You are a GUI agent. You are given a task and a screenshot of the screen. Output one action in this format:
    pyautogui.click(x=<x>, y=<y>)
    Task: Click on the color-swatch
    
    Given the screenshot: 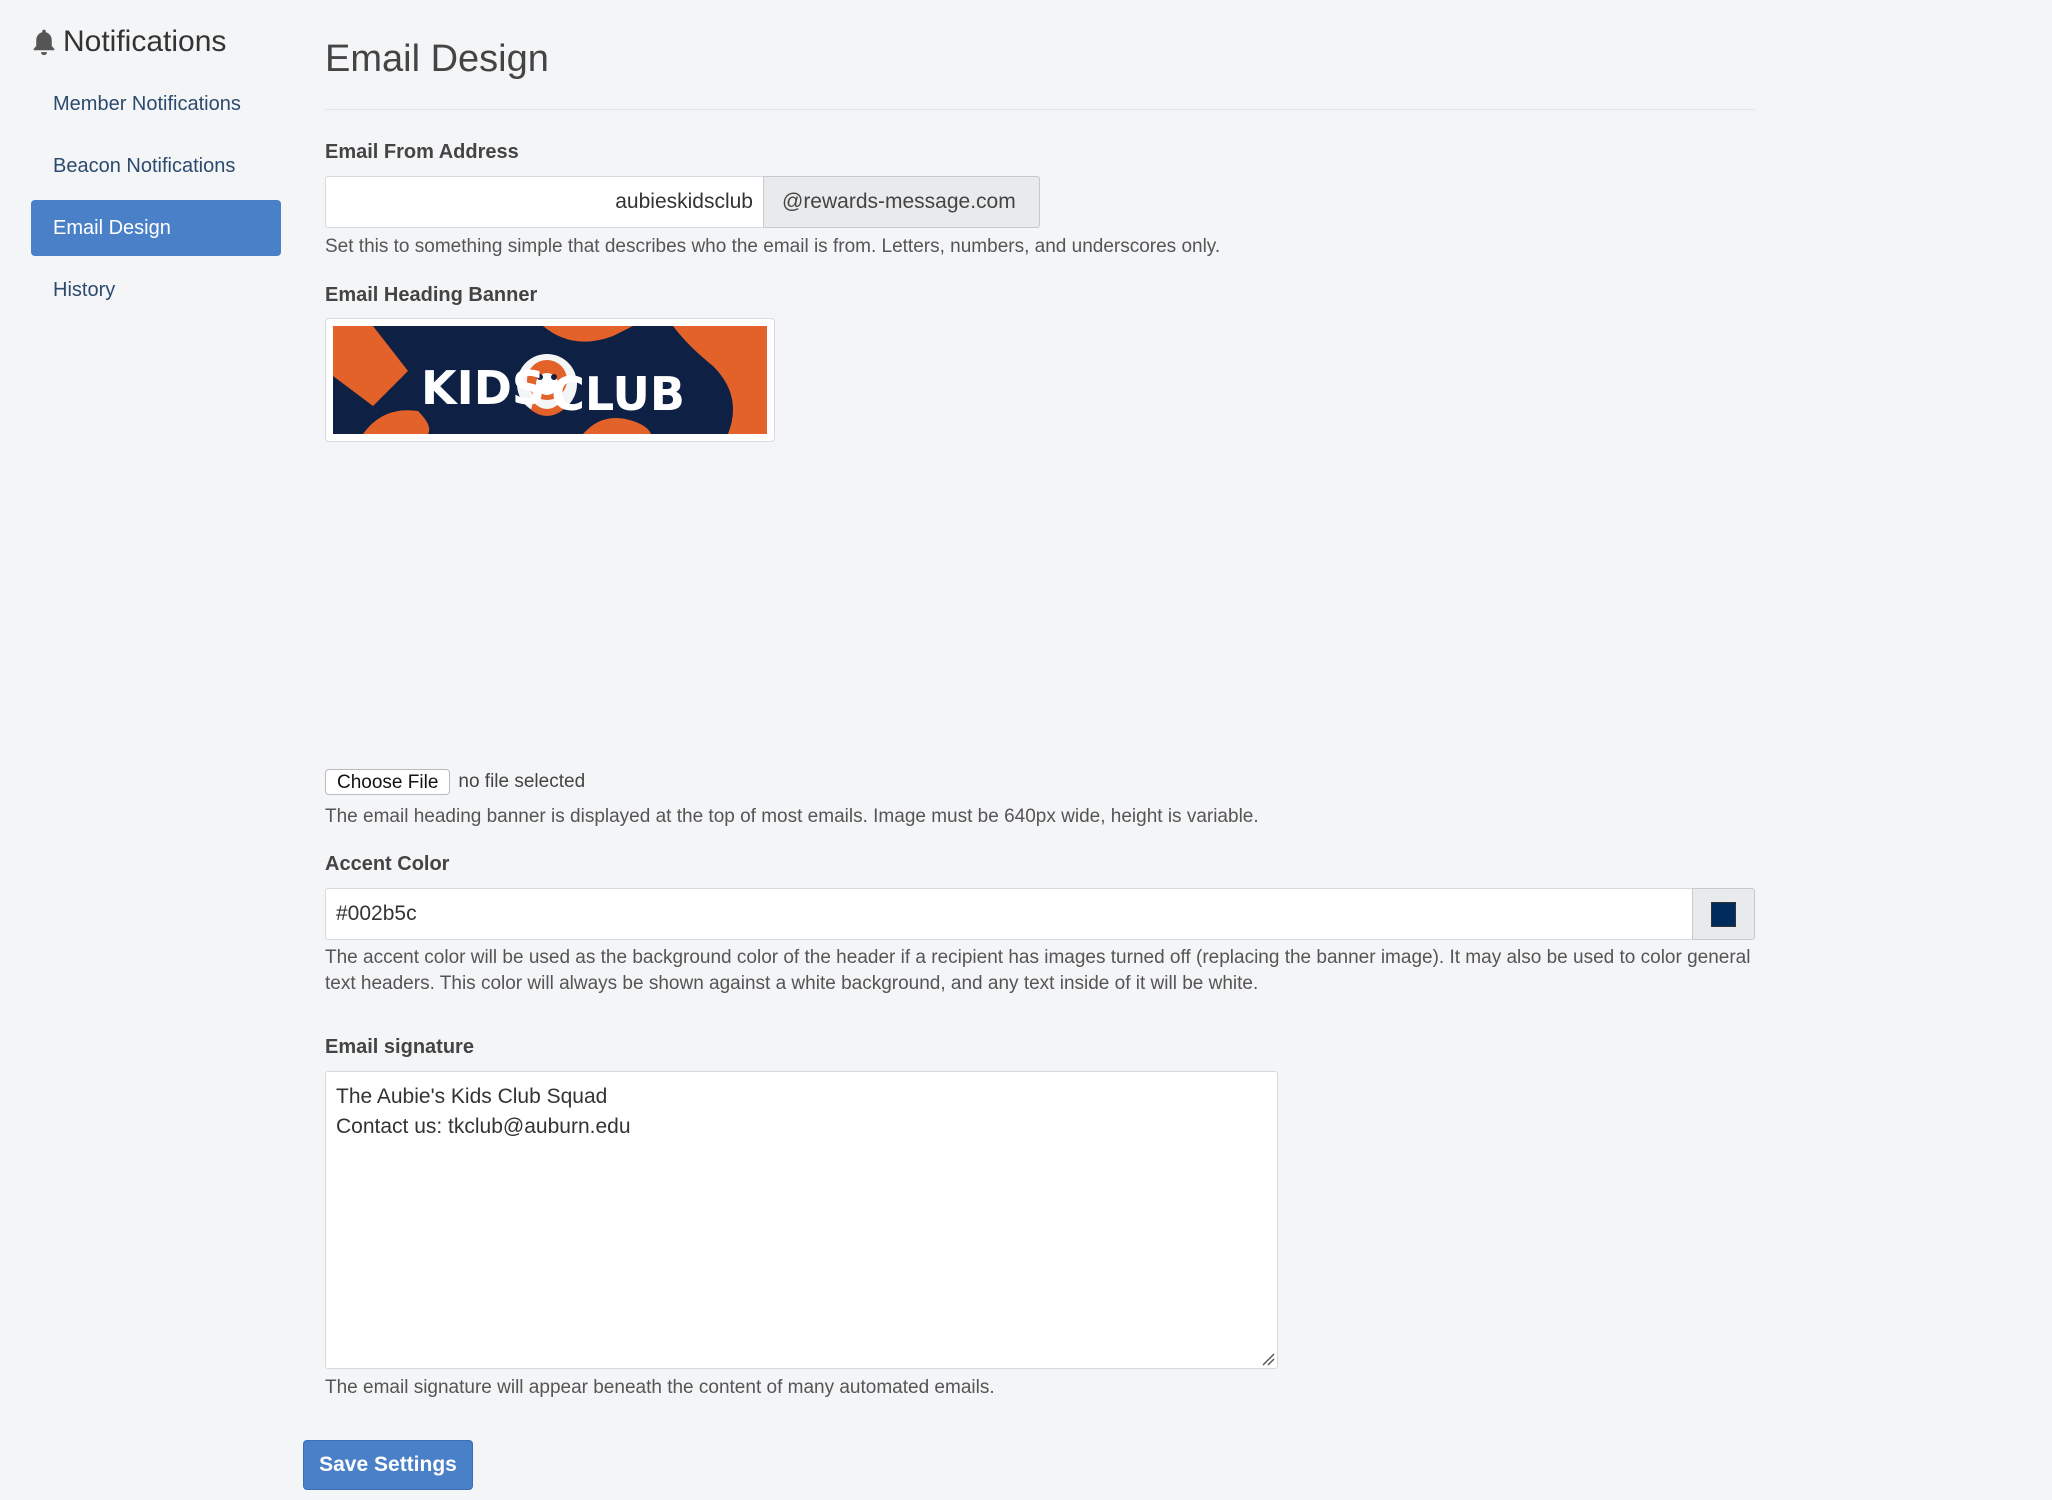 What is the action you would take?
    pyautogui.click(x=1723, y=914)
    